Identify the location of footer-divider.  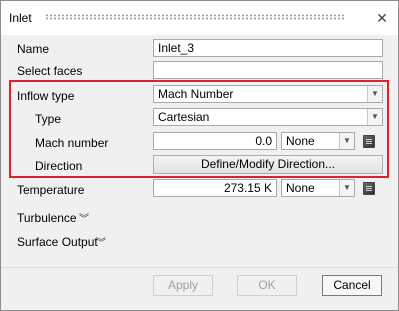
(199, 267).